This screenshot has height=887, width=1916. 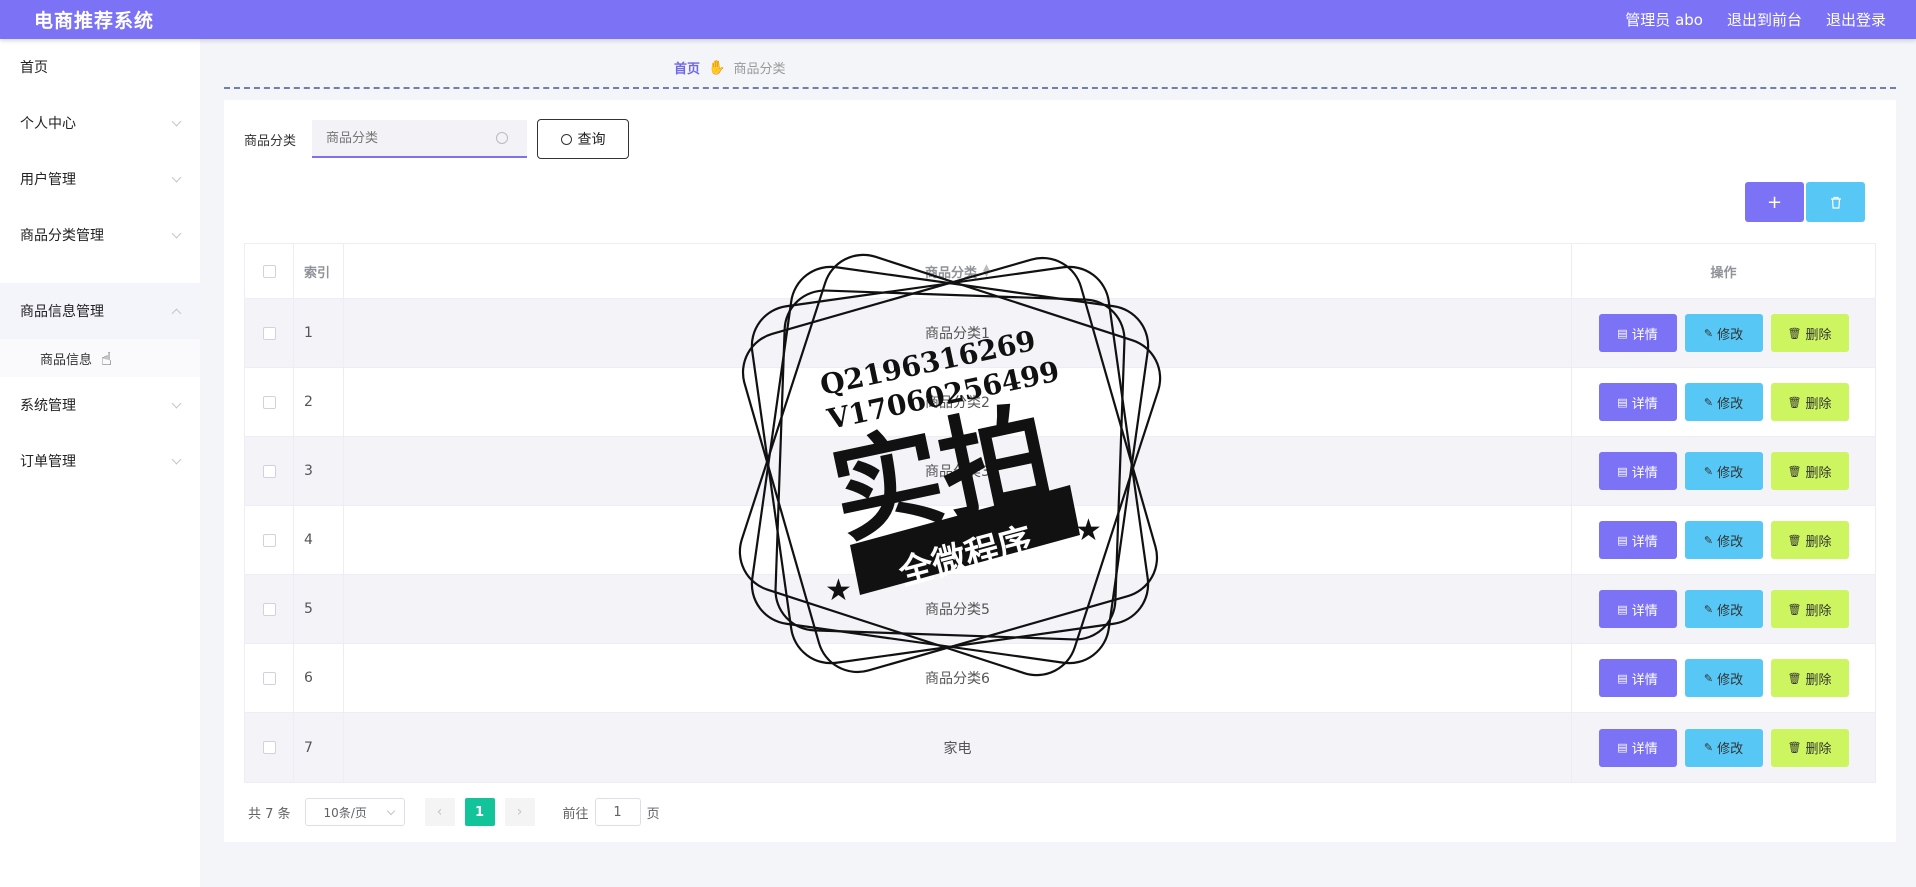 I want to click on plus-icon: +, so click(x=1774, y=202).